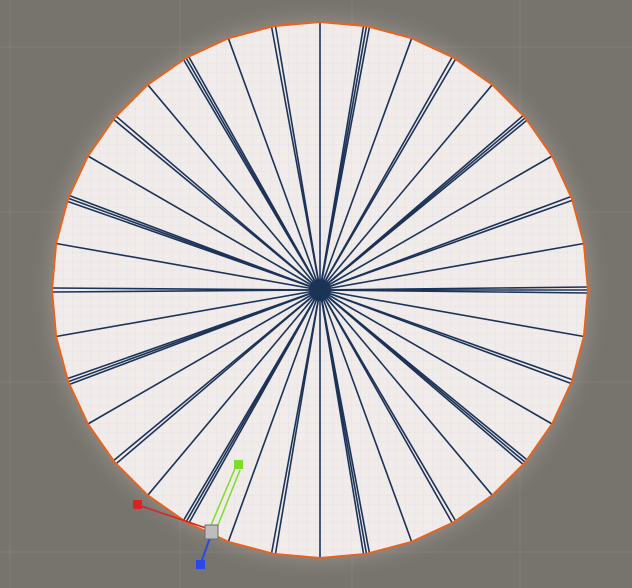 The width and height of the screenshot is (632, 588). What do you see at coordinates (137, 504) in the screenshot?
I see `gizmo-x-handle` at bounding box center [137, 504].